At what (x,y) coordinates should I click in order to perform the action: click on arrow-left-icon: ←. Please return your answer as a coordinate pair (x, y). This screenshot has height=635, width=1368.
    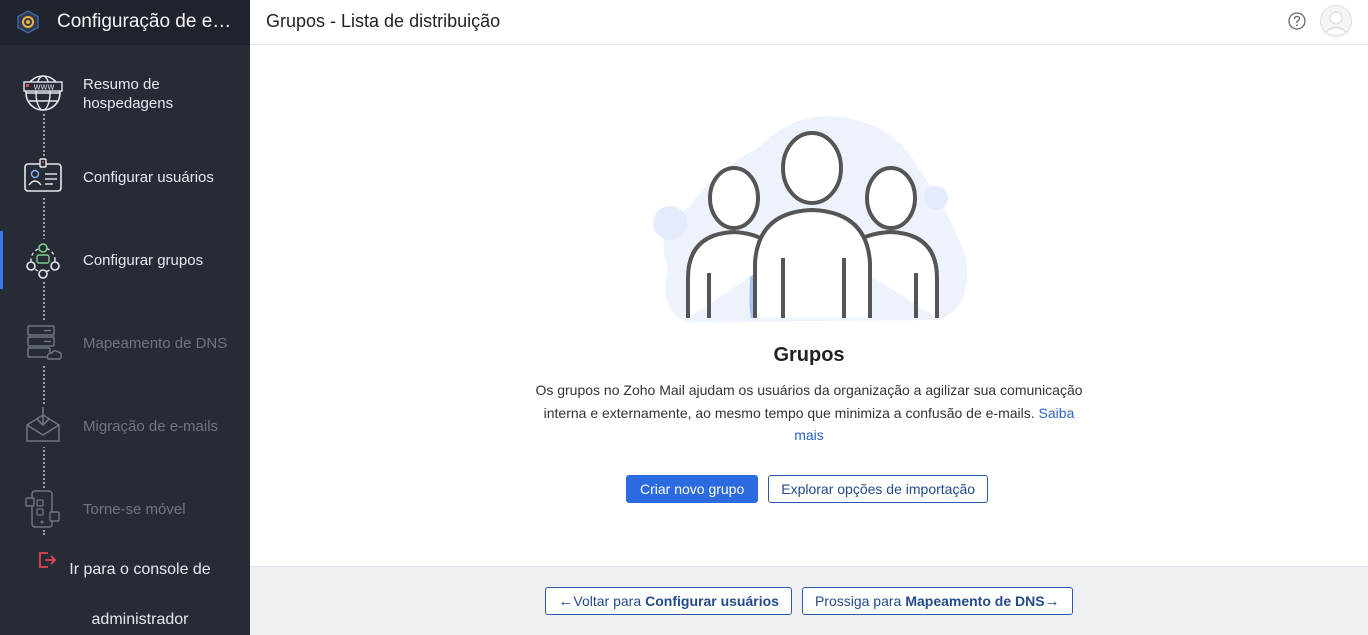
    Looking at the image, I should click on (566, 601).